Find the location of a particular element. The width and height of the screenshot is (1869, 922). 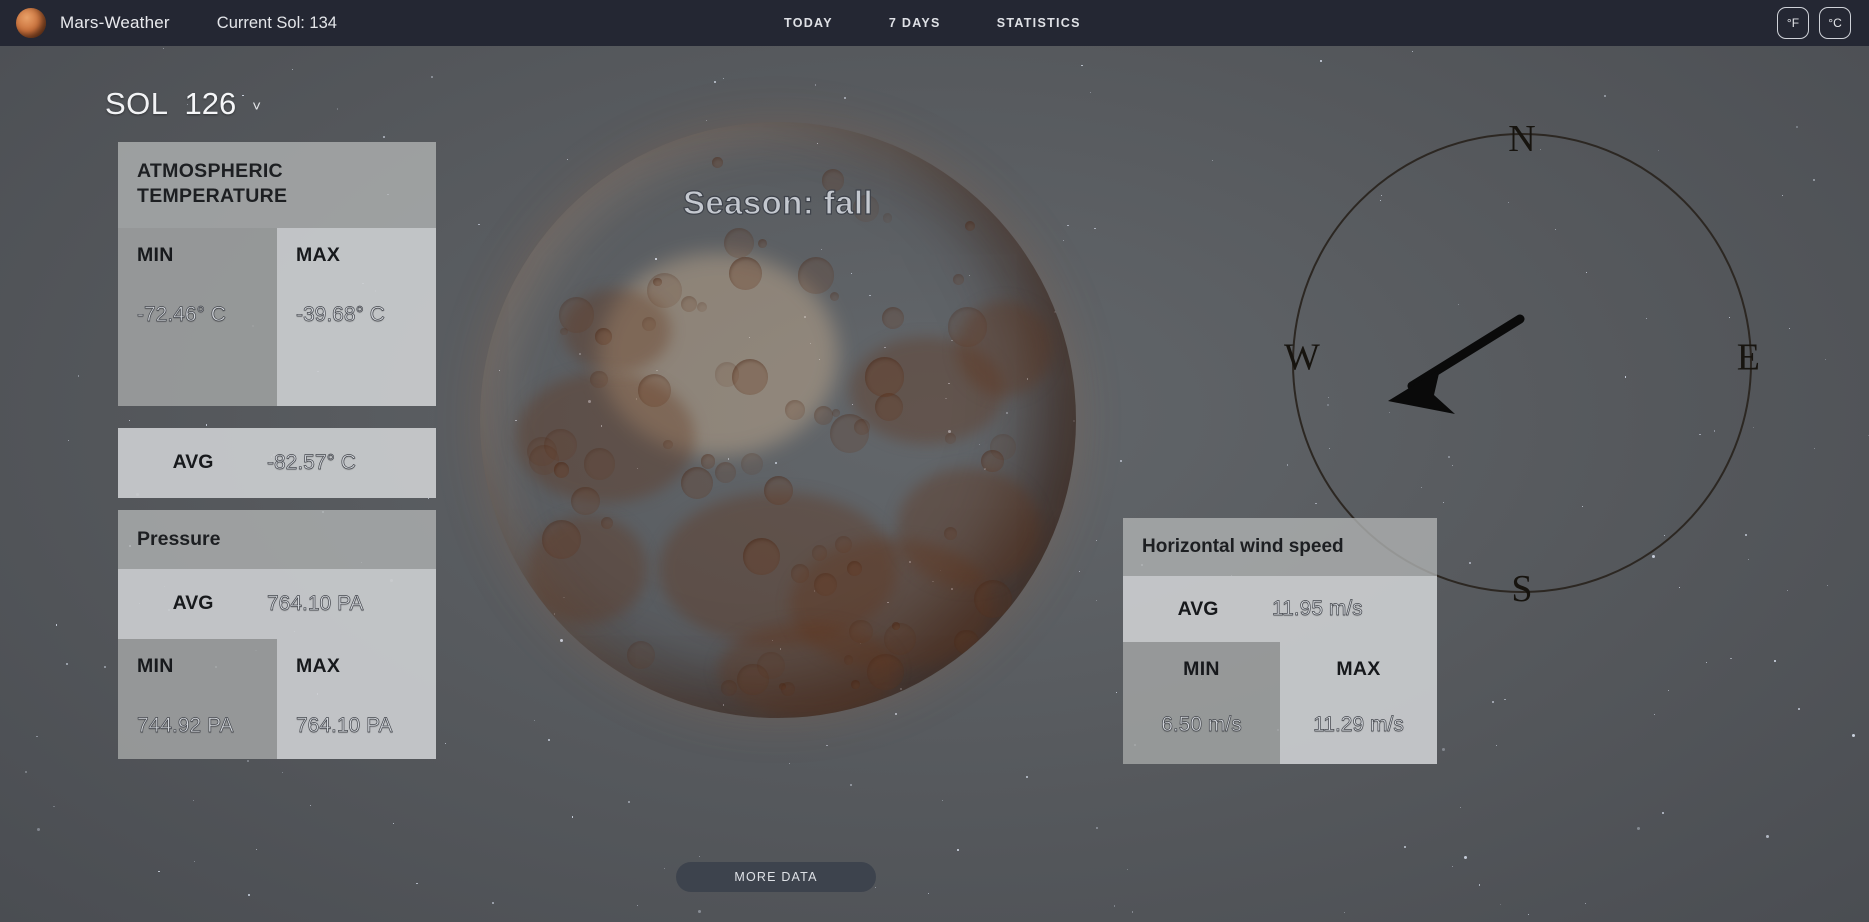

main-nav: TODAY 7 DAYS STATISTICS is located at coordinates (932, 23).